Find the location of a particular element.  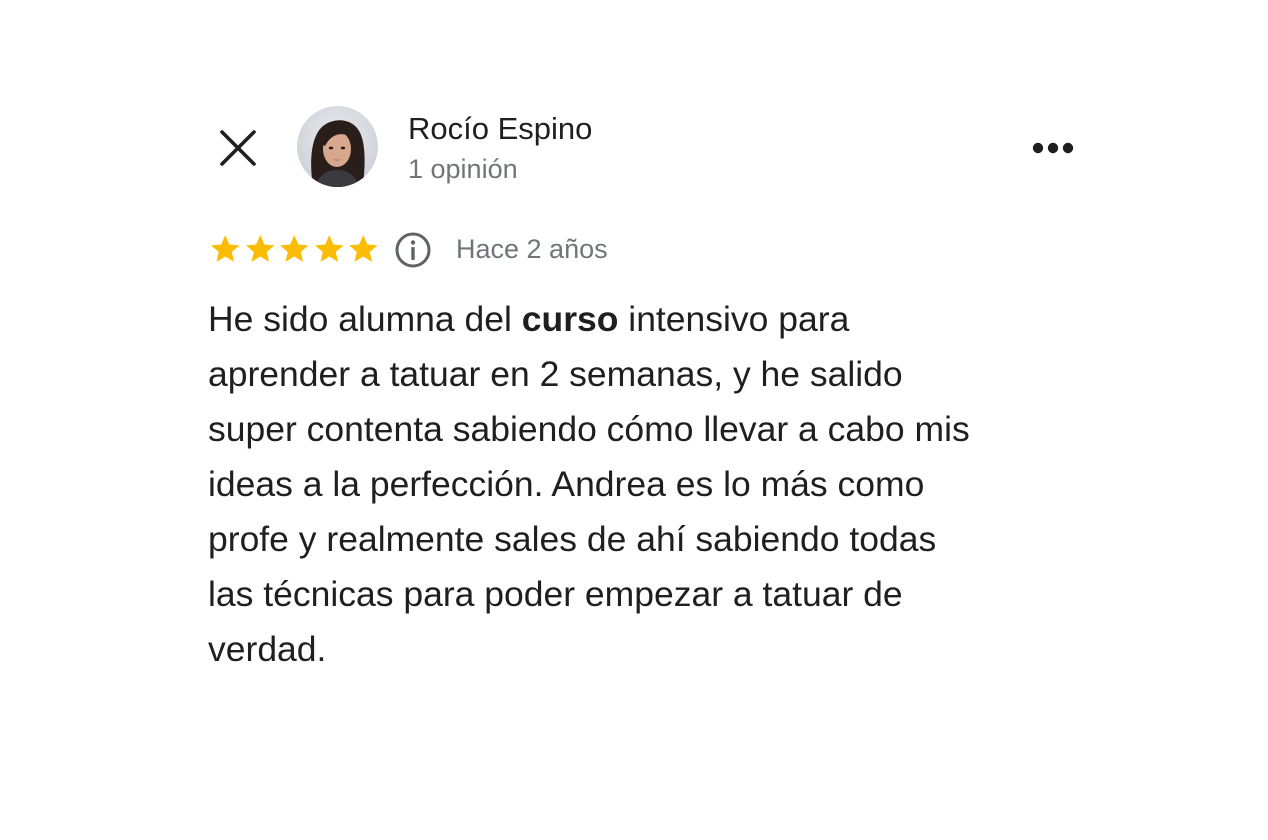

more-options-button is located at coordinates (1054, 148).